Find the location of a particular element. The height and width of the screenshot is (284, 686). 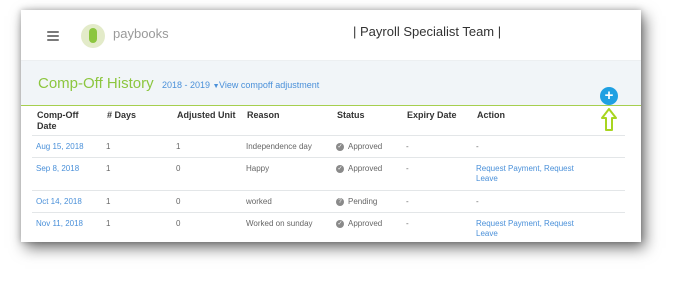

date-link: Sep 8, 2018 is located at coordinates (57, 169).